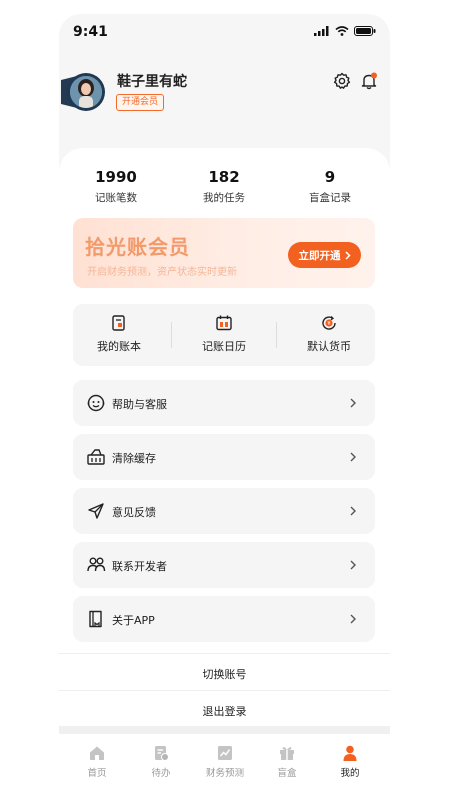  What do you see at coordinates (330, 198) in the screenshot?
I see `stat-label: 盲盒记录` at bounding box center [330, 198].